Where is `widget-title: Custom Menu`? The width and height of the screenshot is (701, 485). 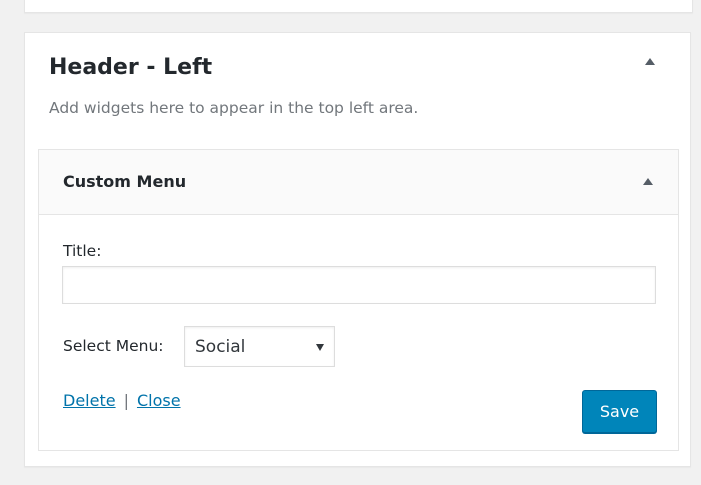 widget-title: Custom Menu is located at coordinates (124, 181).